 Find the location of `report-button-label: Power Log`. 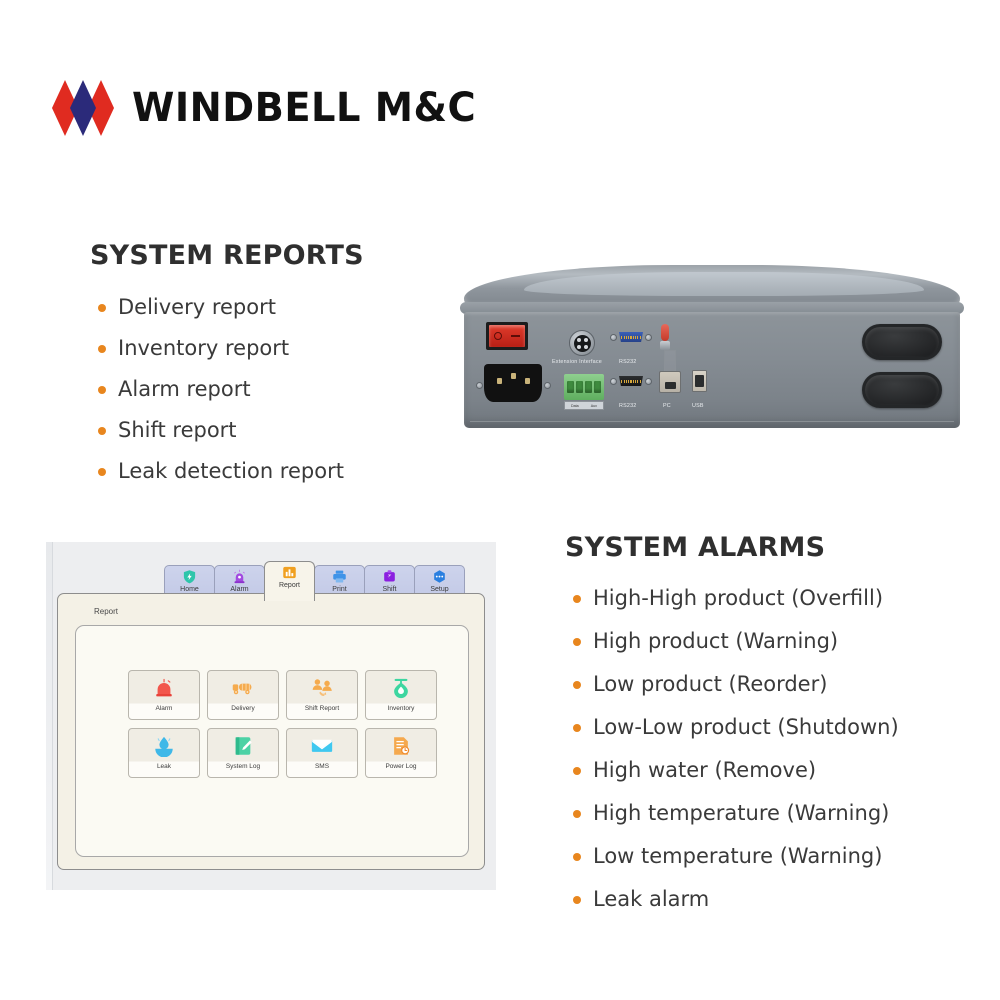

report-button-label: Power Log is located at coordinates (401, 766).